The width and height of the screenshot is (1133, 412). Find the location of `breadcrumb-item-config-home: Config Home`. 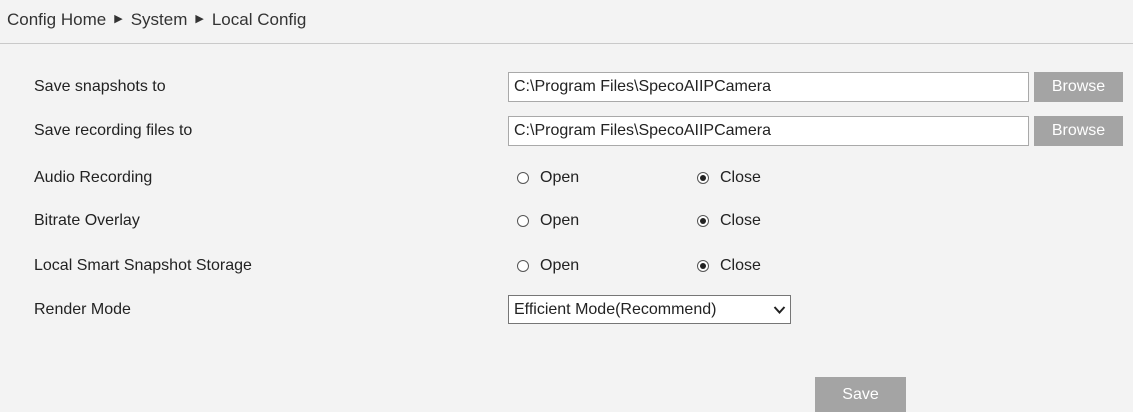

breadcrumb-item-config-home: Config Home is located at coordinates (56, 20).